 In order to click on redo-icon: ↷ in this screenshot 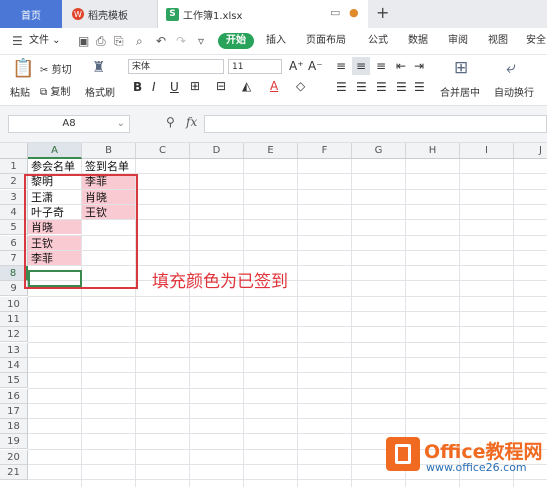, I will do `click(181, 41)`.